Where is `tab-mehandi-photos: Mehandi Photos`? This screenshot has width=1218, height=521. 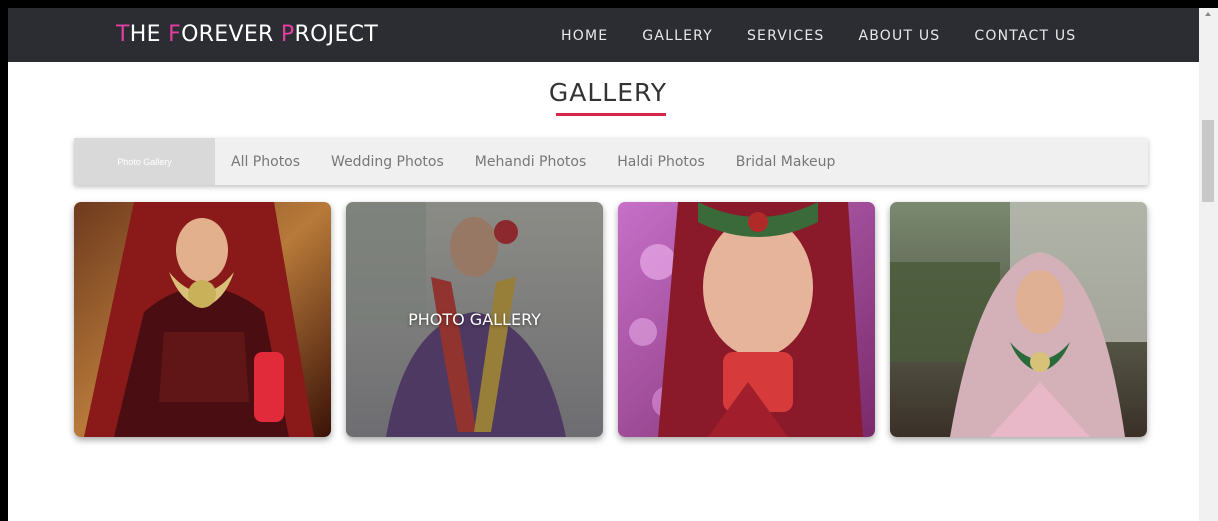 tab-mehandi-photos: Mehandi Photos is located at coordinates (530, 162).